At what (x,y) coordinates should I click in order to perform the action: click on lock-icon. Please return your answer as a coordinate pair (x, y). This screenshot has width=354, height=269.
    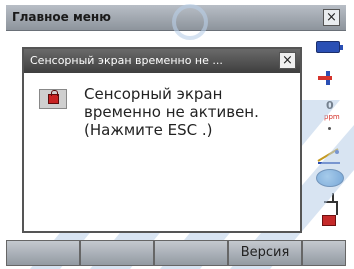
    Looking at the image, I should click on (329, 220).